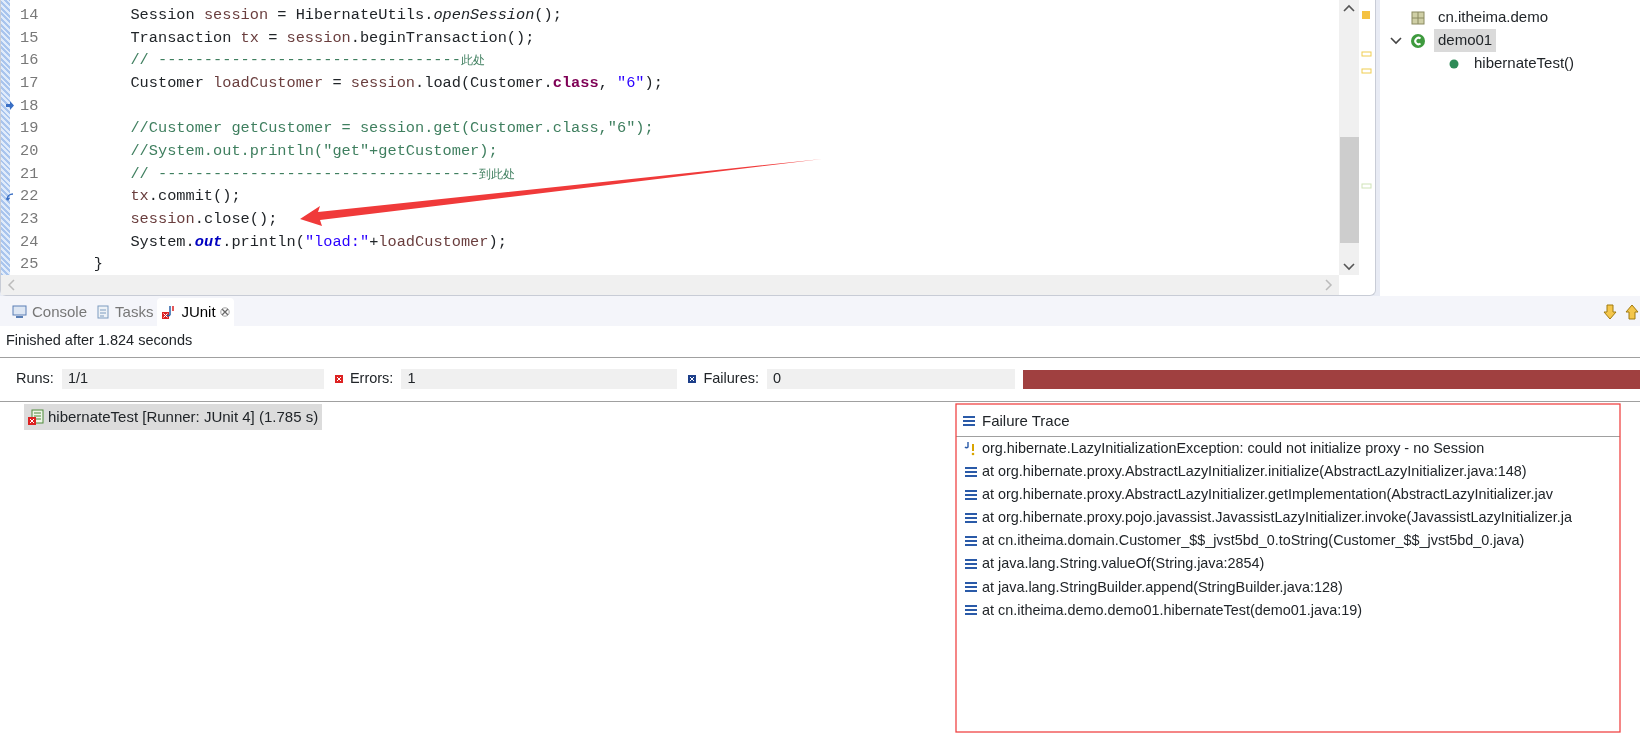 The image size is (1640, 752). Describe the element at coordinates (29, 83) in the screenshot. I see `line-number: 17` at that location.